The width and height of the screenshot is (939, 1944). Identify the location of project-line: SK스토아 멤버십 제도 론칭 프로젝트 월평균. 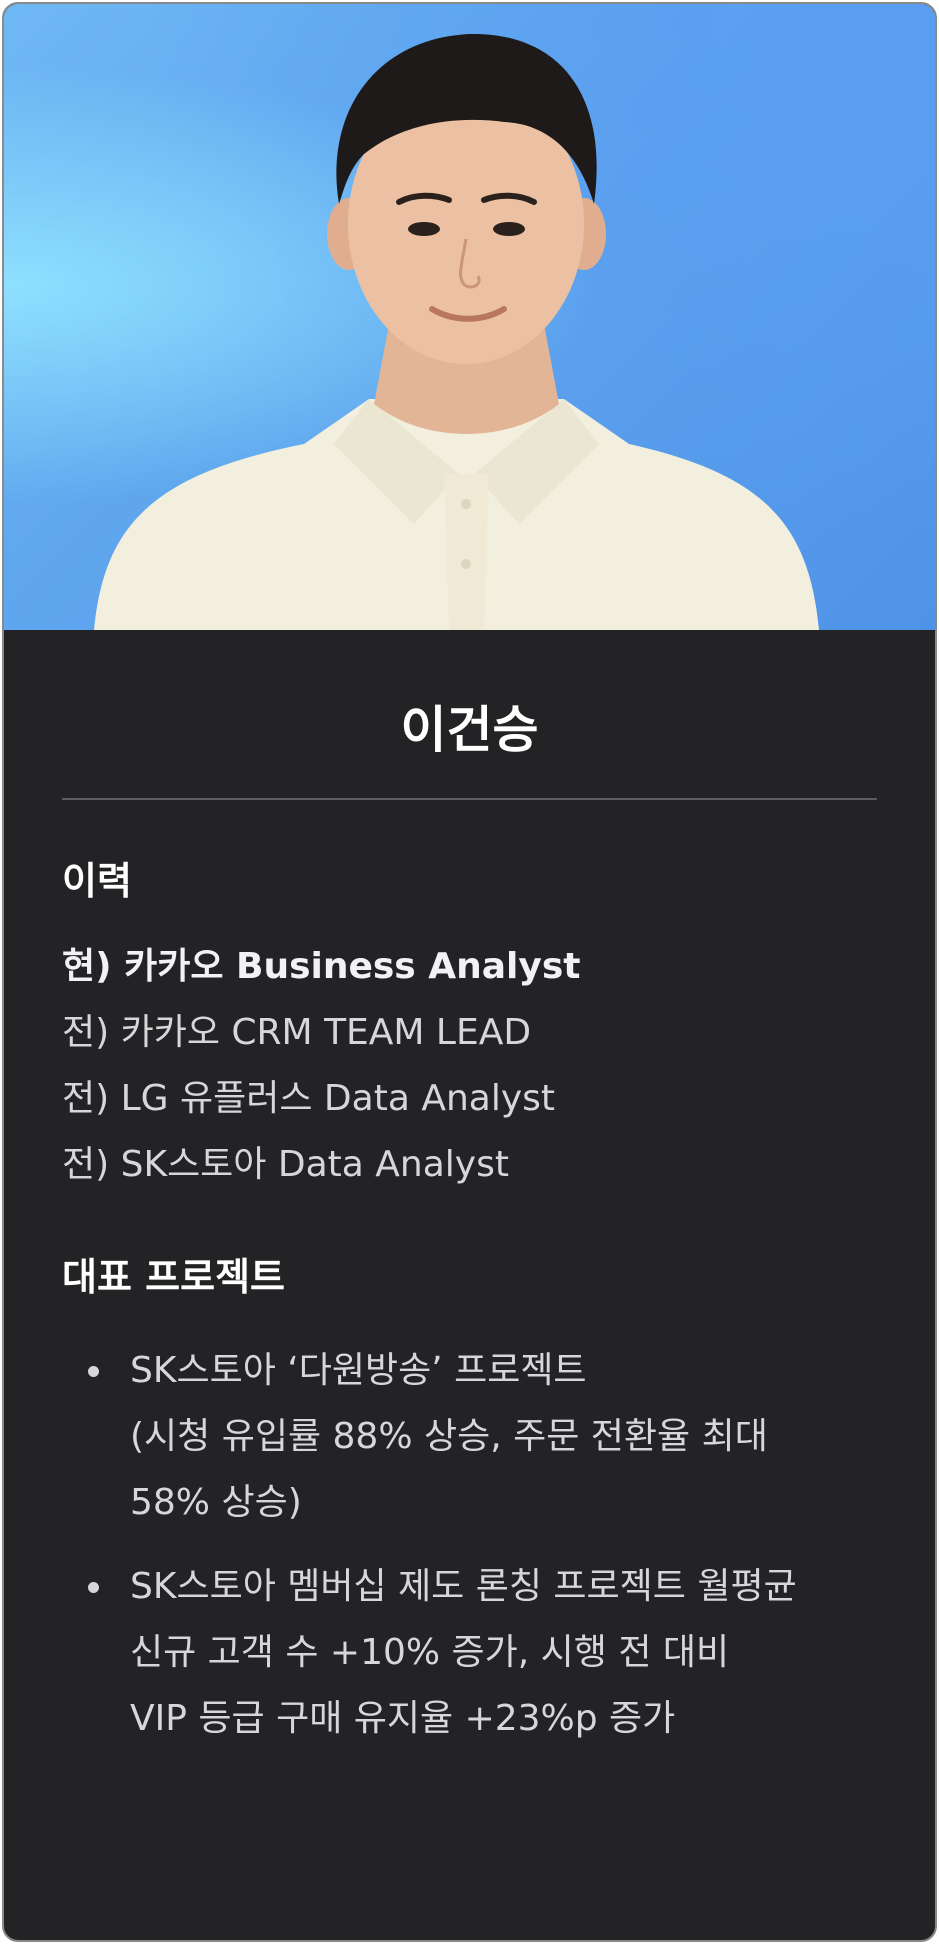
(463, 1586).